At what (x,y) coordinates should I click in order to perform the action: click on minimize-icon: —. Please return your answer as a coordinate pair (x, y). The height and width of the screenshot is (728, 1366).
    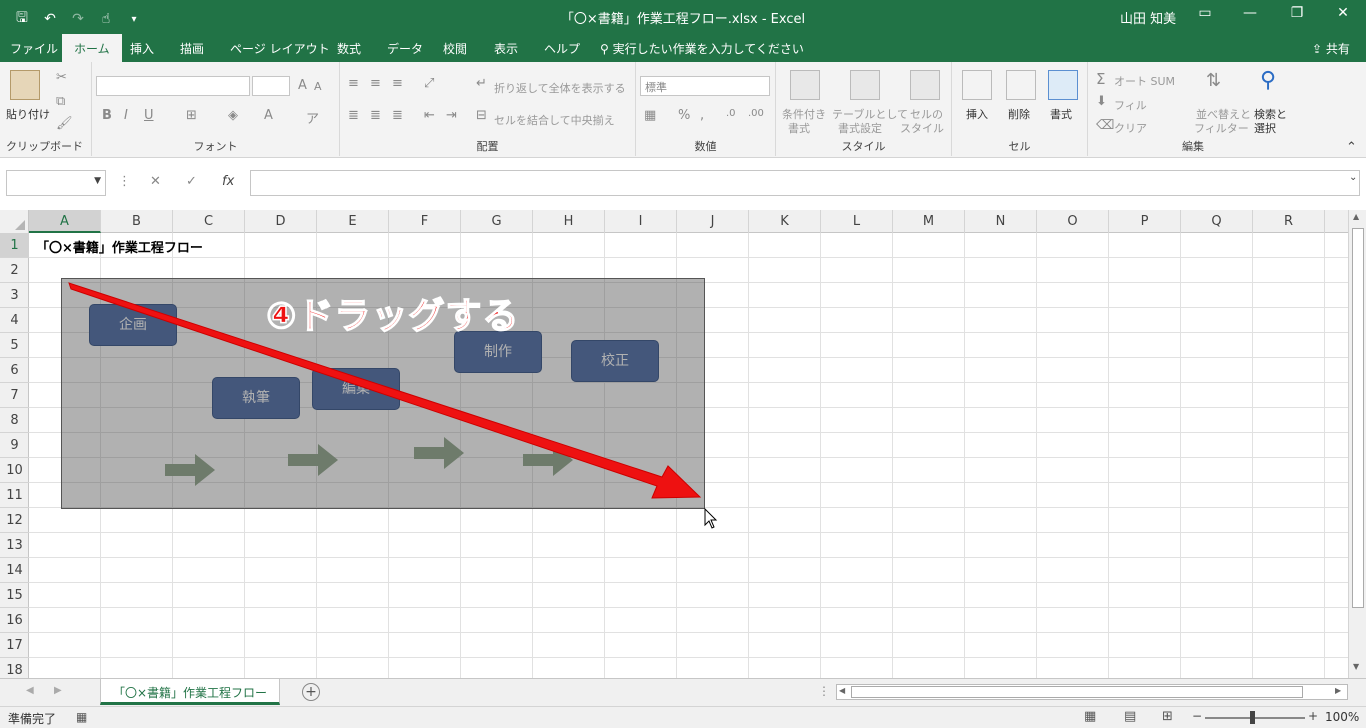
    Looking at the image, I should click on (1250, 13).